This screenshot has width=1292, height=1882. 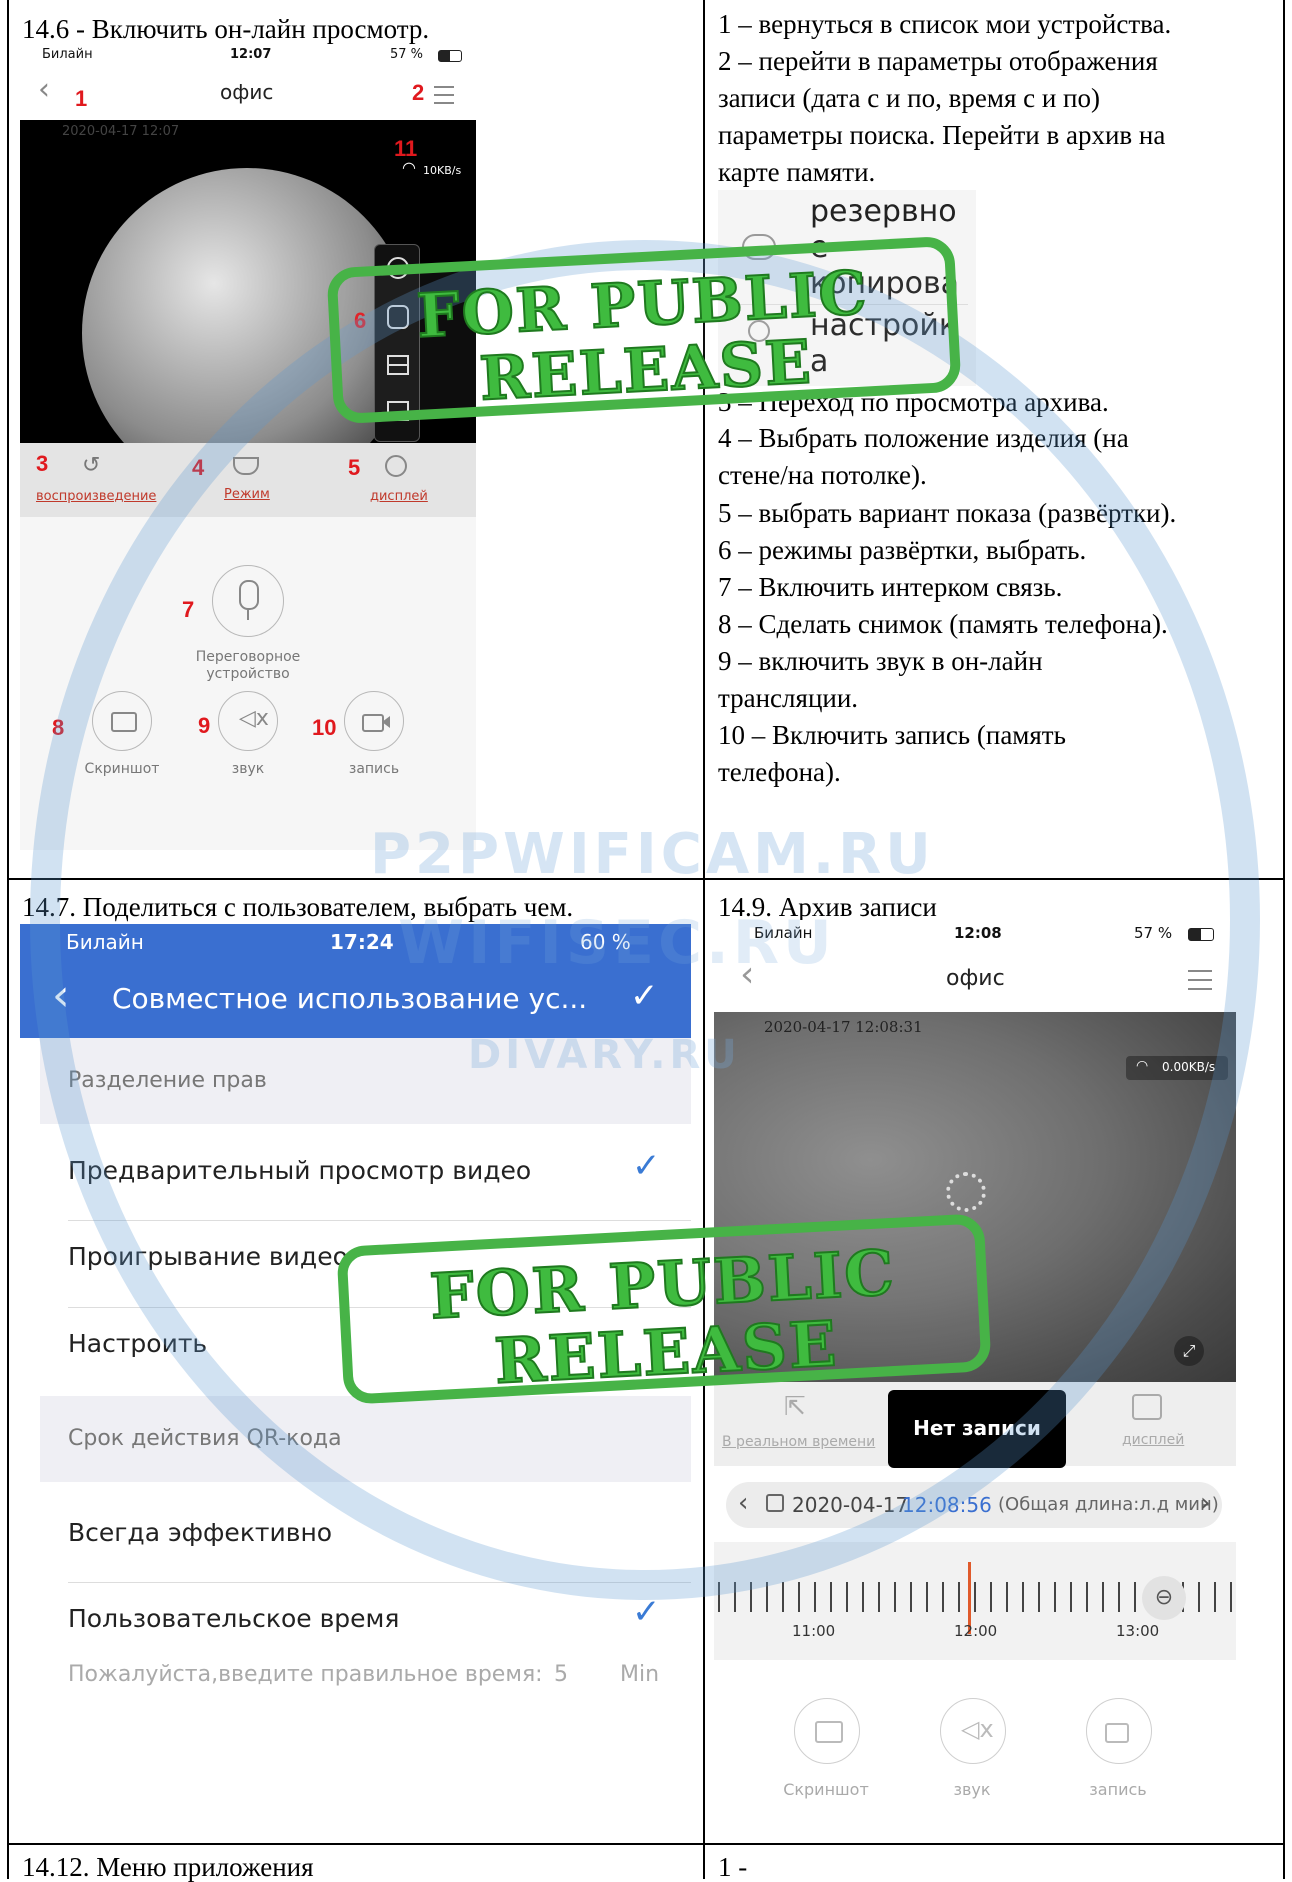 I want to click on description-line: 2 – перейти в параметры отображения, so click(x=938, y=61).